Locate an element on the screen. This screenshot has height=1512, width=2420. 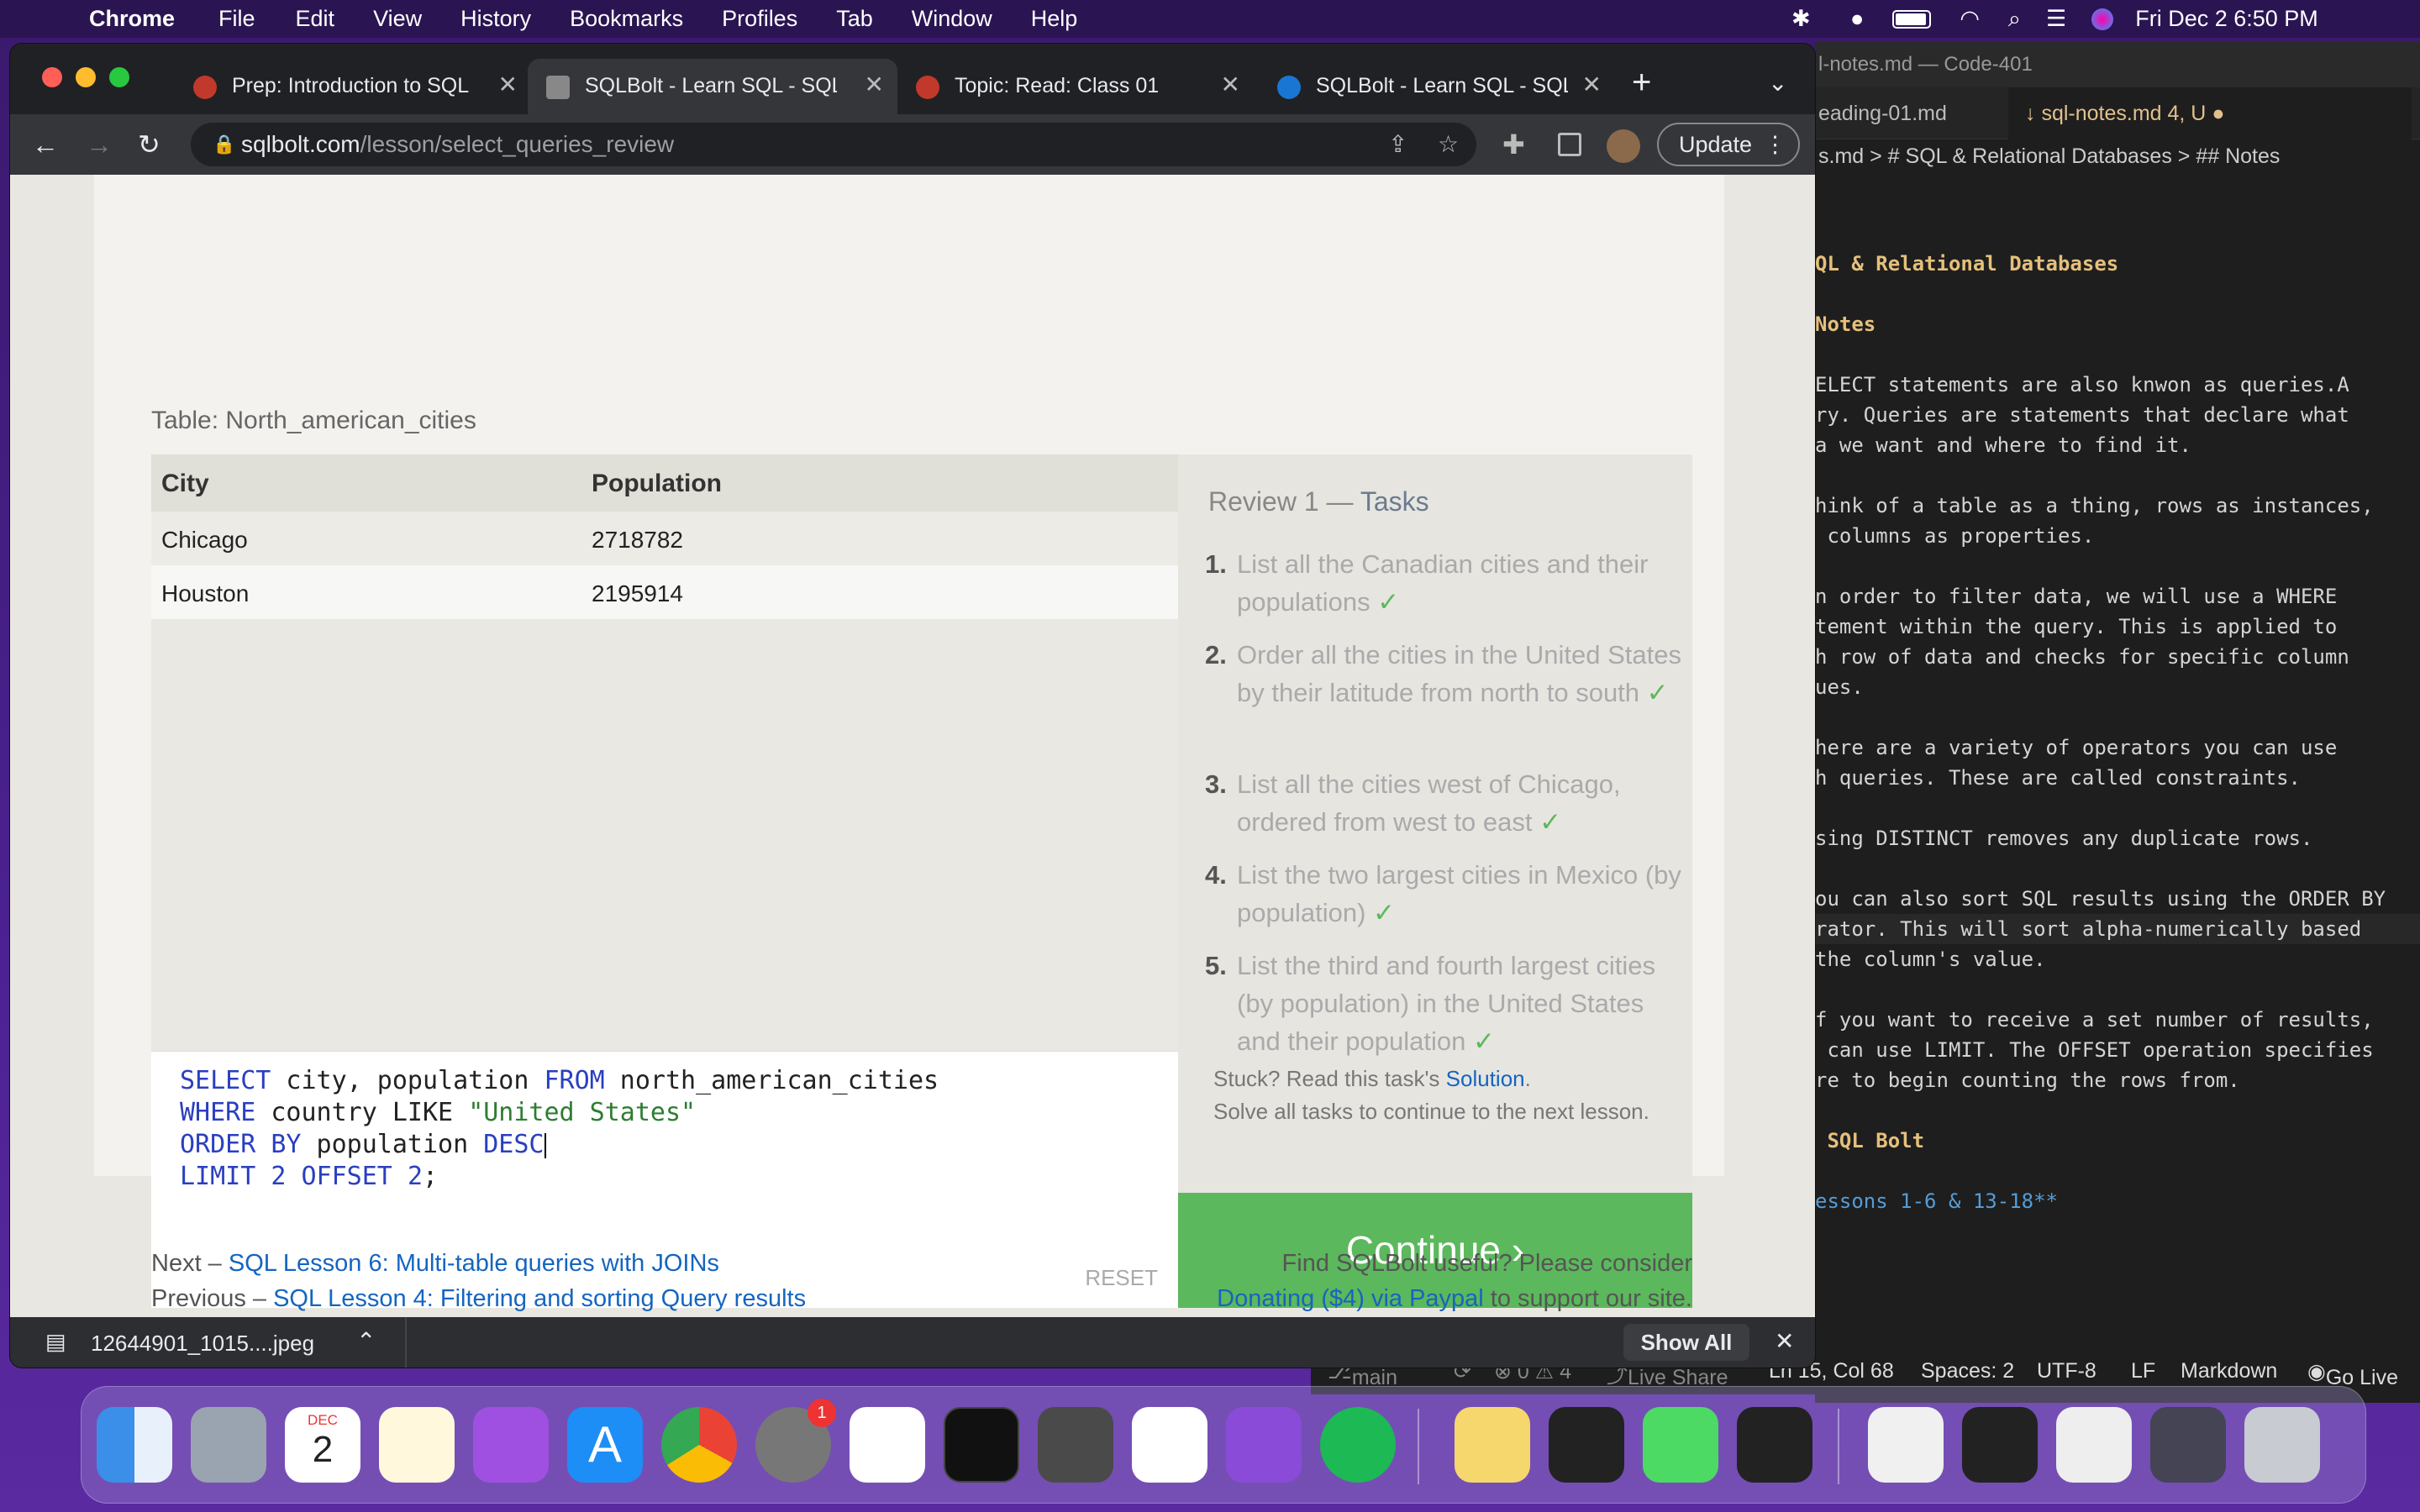
status-language: Markdown is located at coordinates (2229, 1371).